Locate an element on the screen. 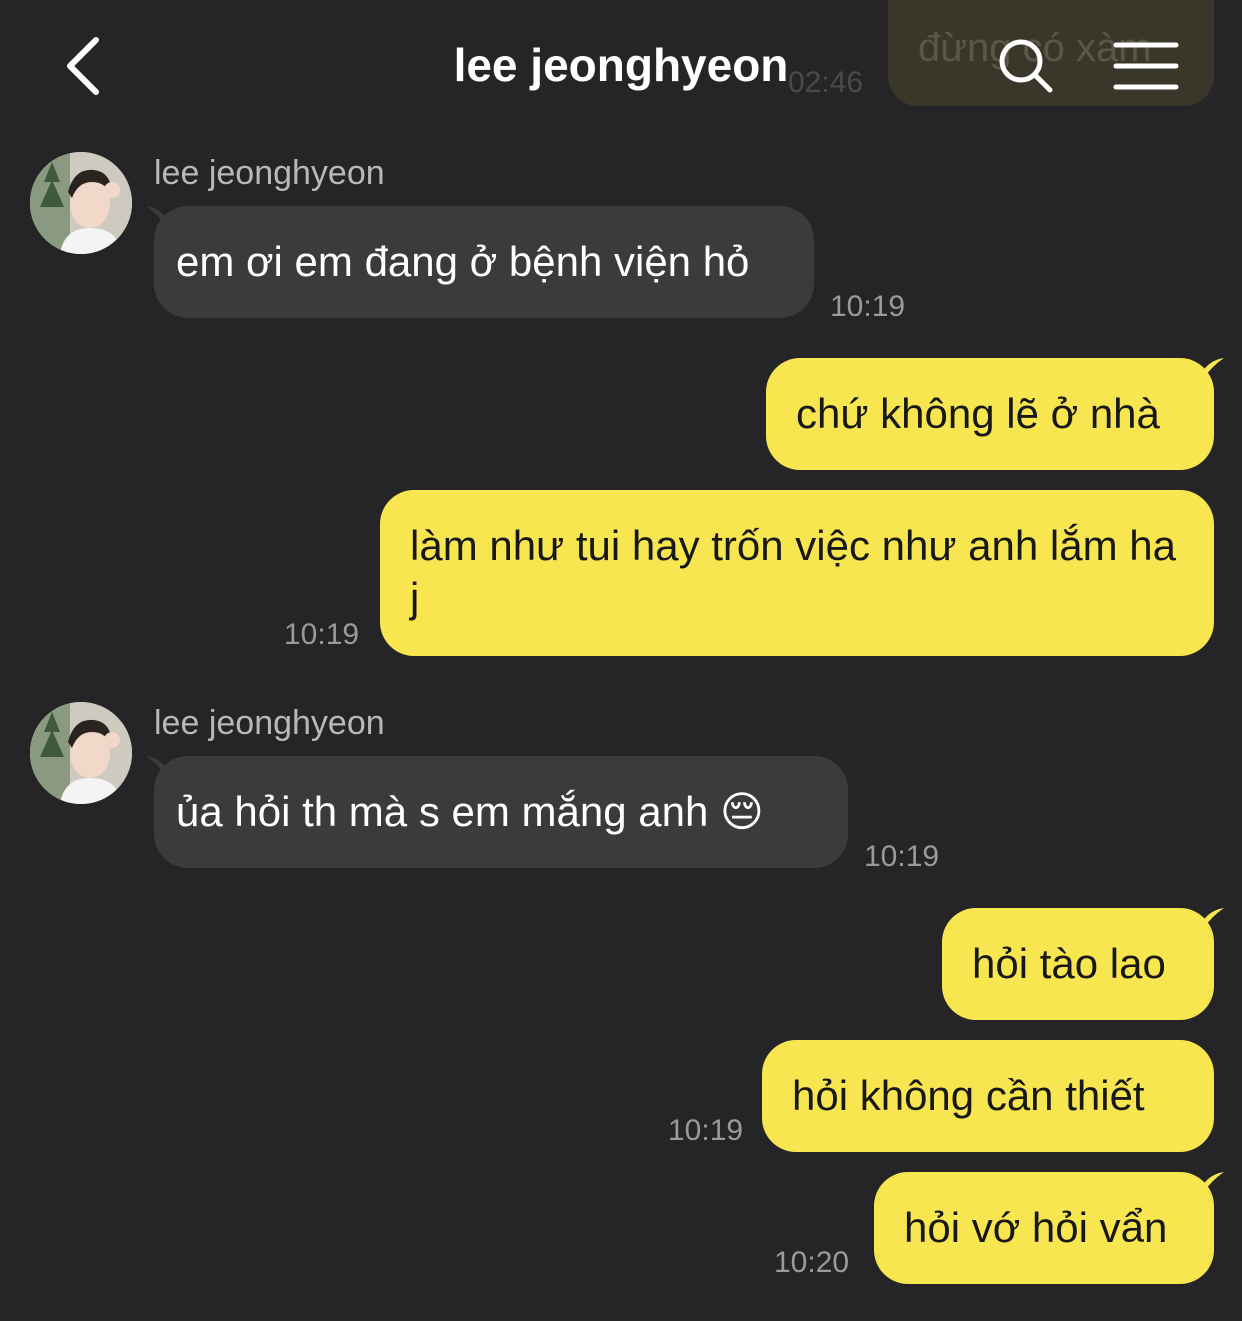 The height and width of the screenshot is (1321, 1242). hamburger-menu-icon is located at coordinates (1146, 66).